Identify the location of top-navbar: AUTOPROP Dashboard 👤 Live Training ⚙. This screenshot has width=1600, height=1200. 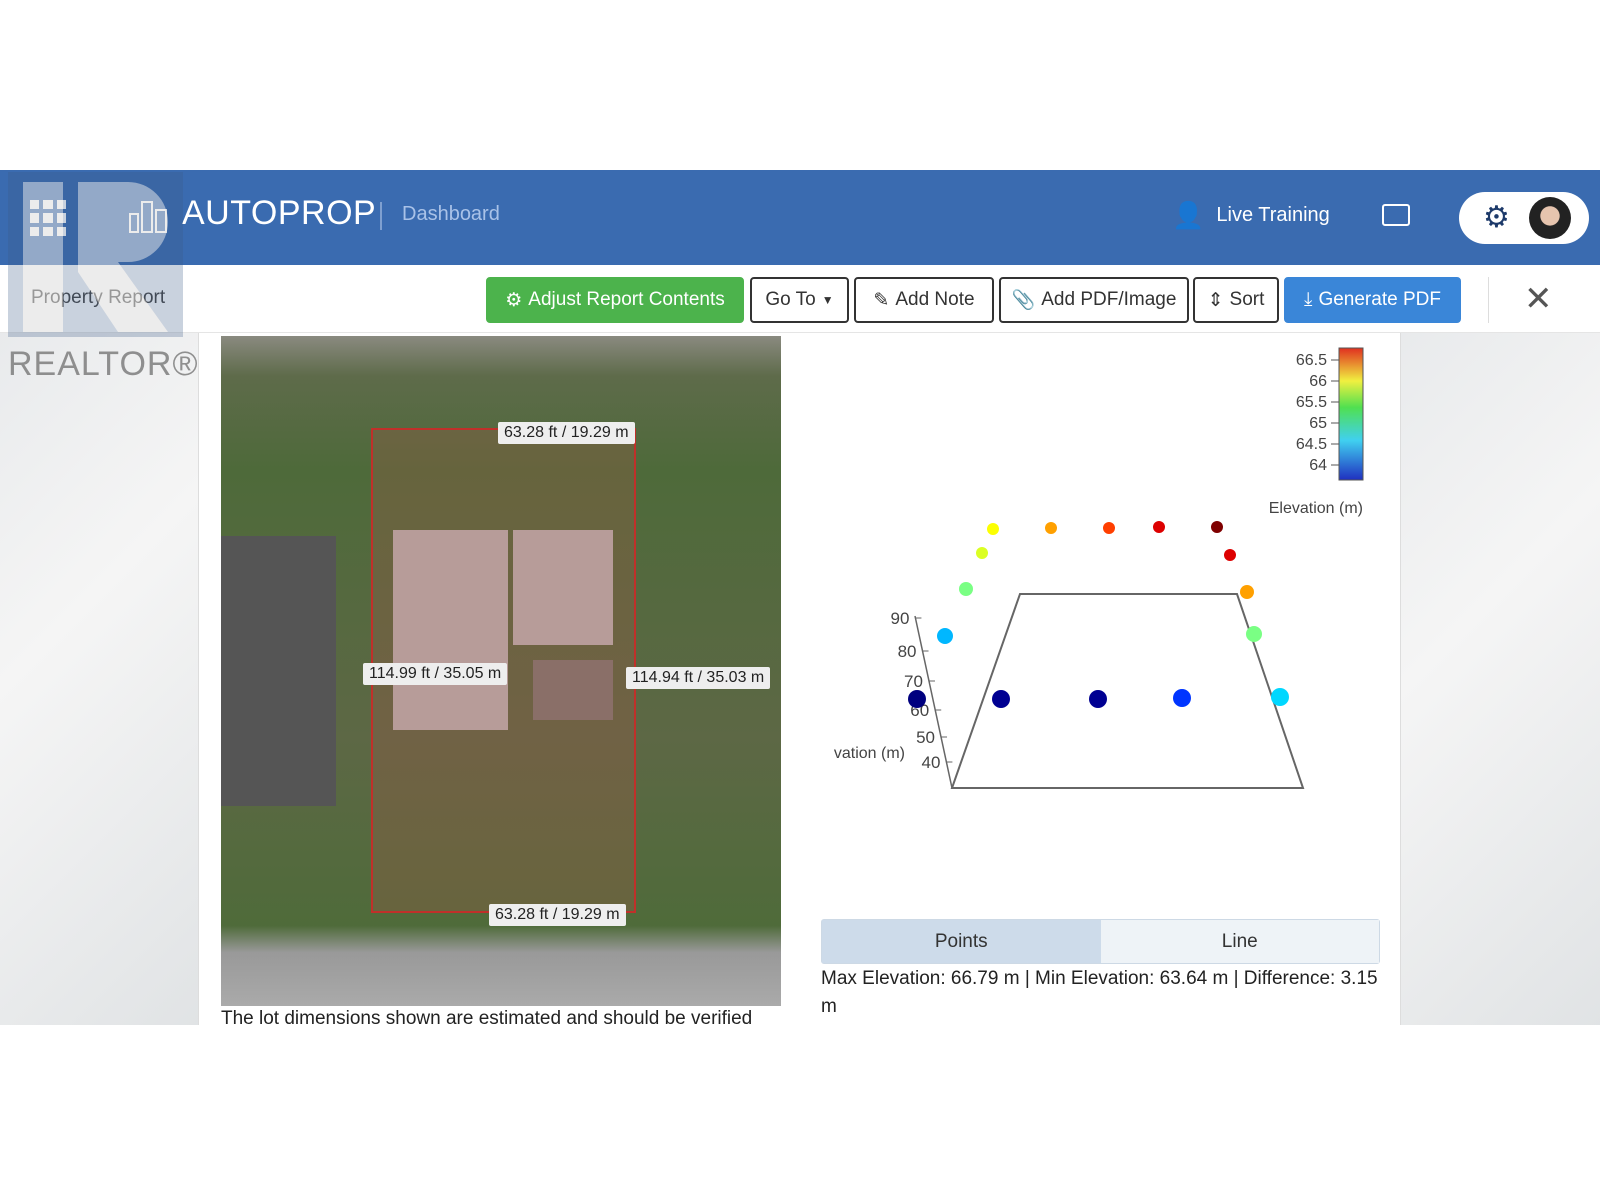
(800, 217).